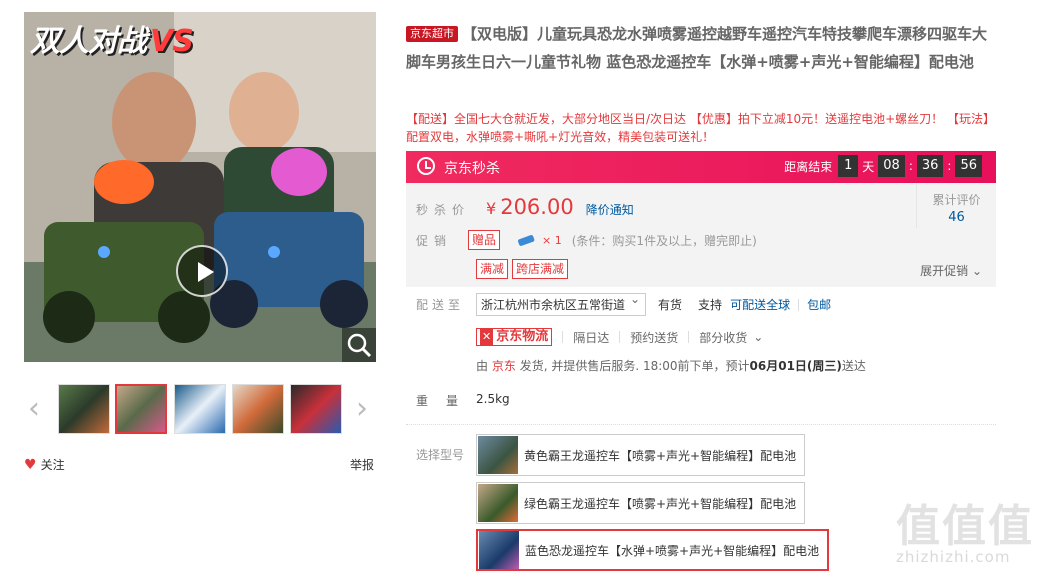 This screenshot has height=577, width=1046. What do you see at coordinates (30, 464) in the screenshot?
I see `heart-icon: ♥` at bounding box center [30, 464].